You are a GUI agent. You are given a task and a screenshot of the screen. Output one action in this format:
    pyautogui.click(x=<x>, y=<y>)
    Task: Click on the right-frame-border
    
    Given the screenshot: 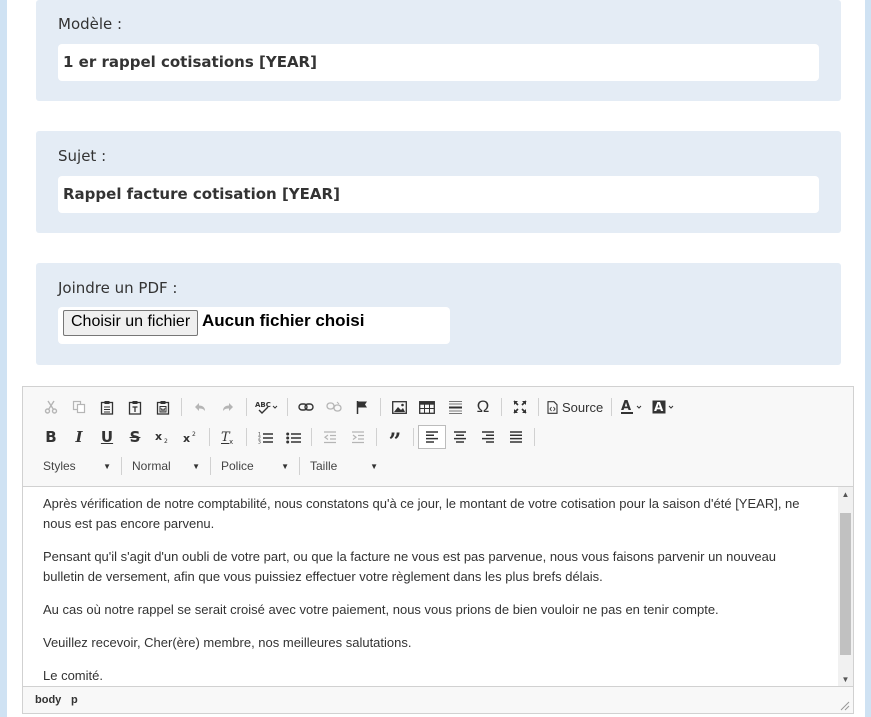 What is the action you would take?
    pyautogui.click(x=868, y=358)
    